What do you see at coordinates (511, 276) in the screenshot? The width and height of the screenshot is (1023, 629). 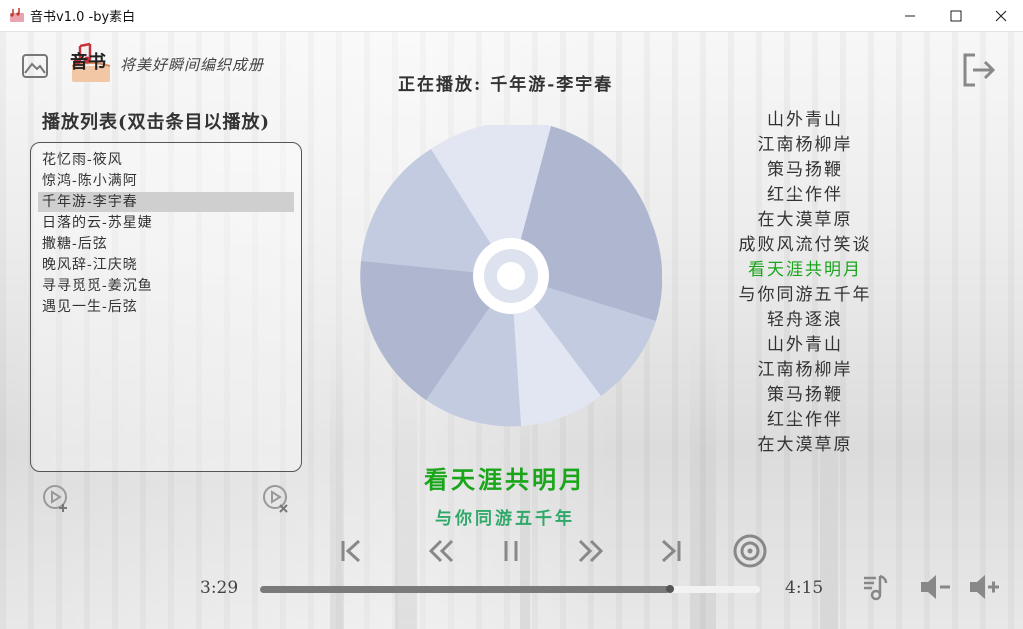 I see `album-disc` at bounding box center [511, 276].